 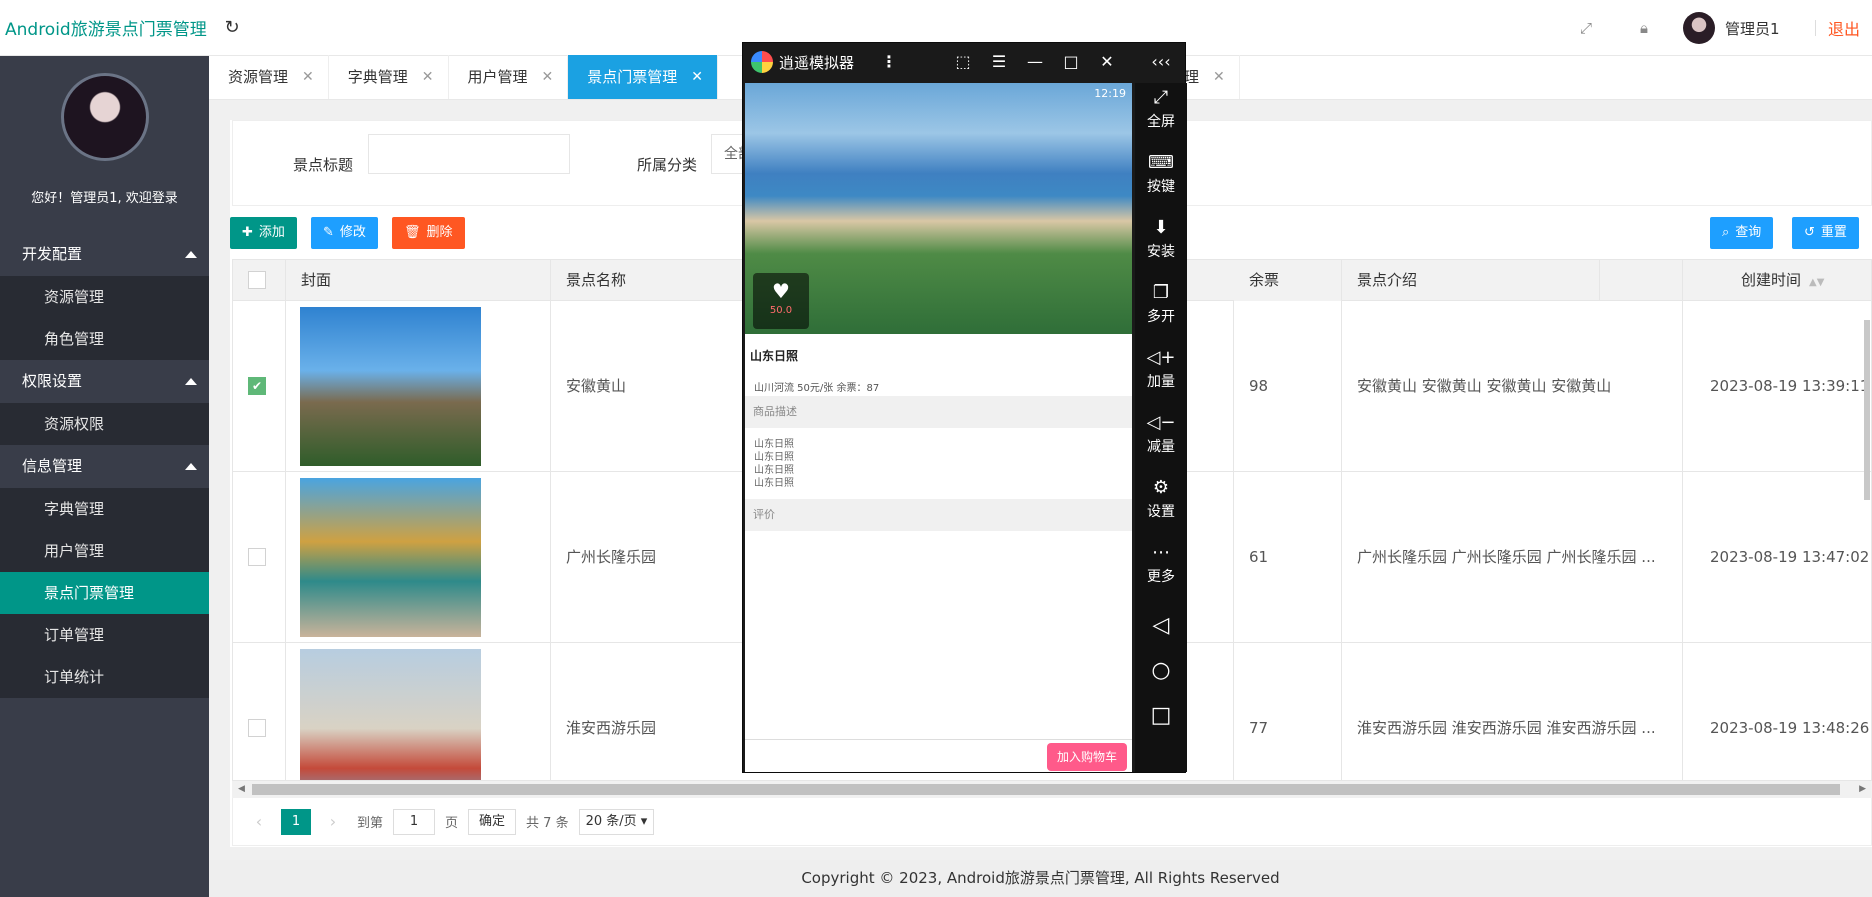 I want to click on goto-confirm-button: 确定, so click(x=492, y=821).